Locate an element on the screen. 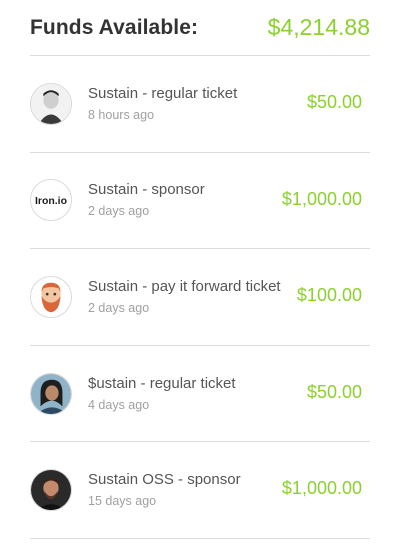 This screenshot has width=400, height=556. svg-text: Iron.io is located at coordinates (51, 201).